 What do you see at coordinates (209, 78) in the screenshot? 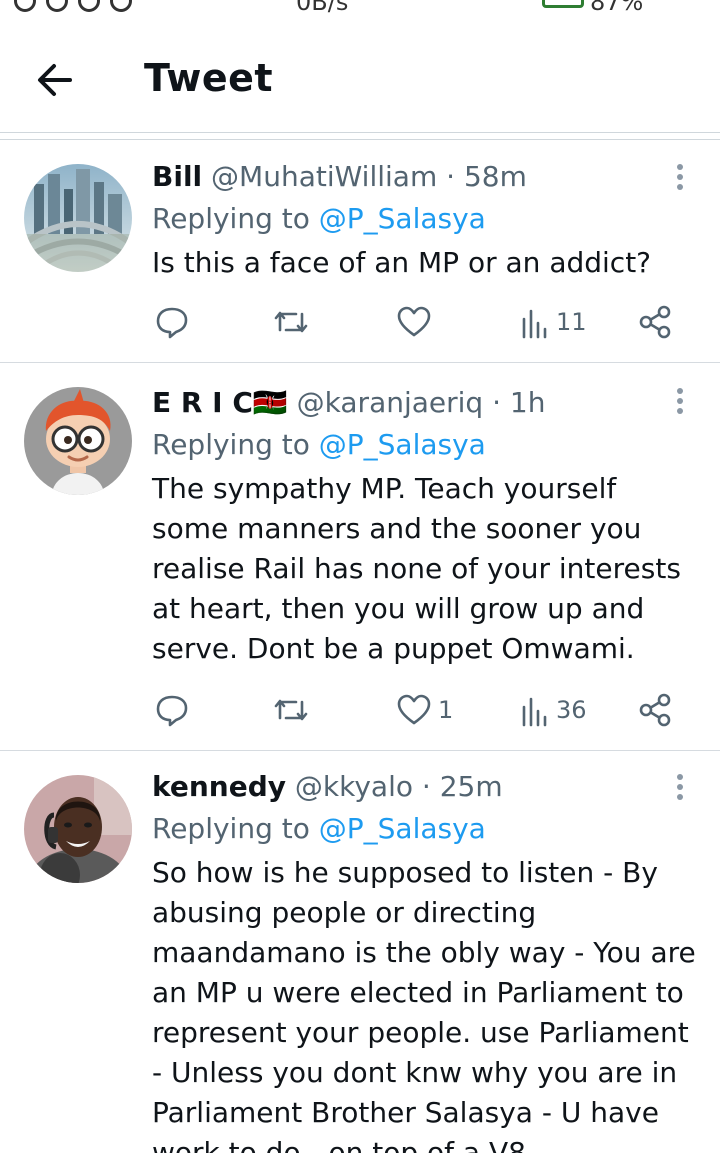
I see `page-title: Tweet` at bounding box center [209, 78].